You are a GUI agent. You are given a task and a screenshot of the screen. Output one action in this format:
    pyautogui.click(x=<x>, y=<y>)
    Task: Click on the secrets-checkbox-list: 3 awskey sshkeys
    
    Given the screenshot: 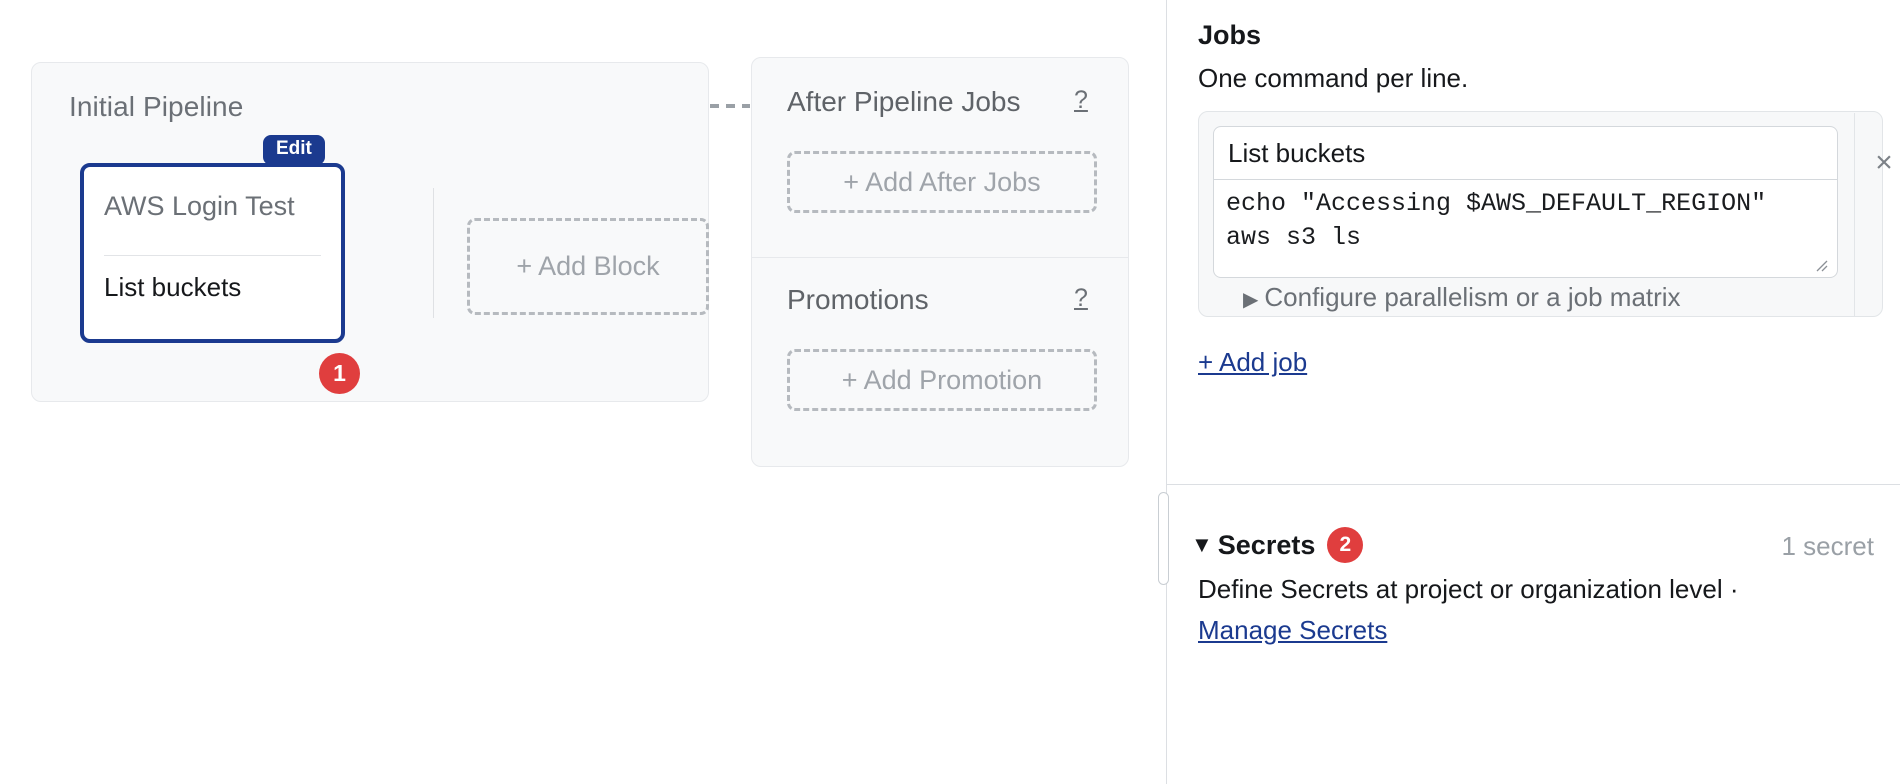 What is the action you would take?
    pyautogui.click(x=1398, y=706)
    